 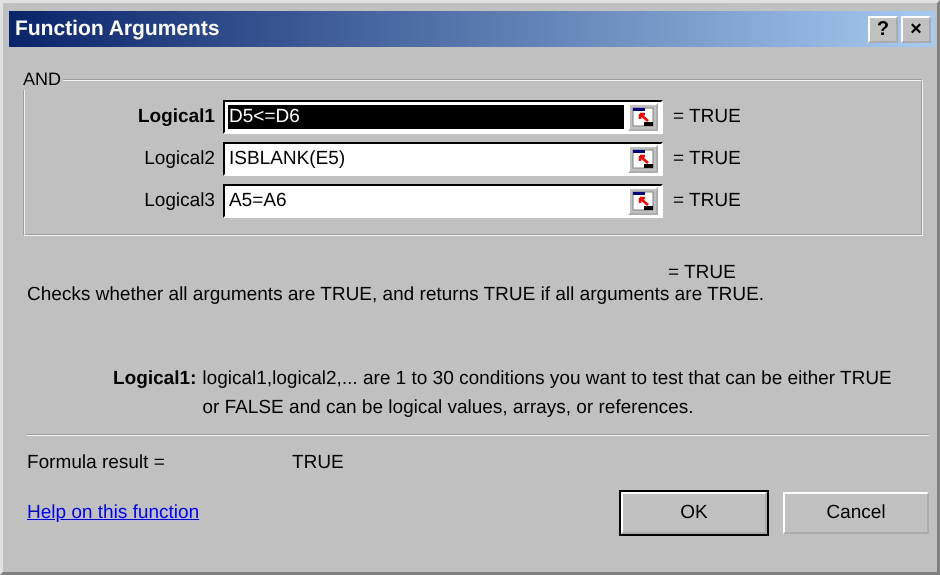 What do you see at coordinates (96, 463) in the screenshot?
I see `formula-result-label: Formula result =` at bounding box center [96, 463].